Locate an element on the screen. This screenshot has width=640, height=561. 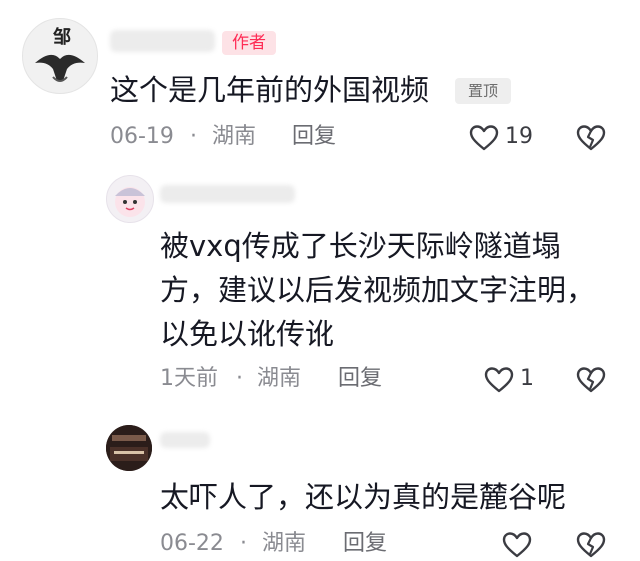
comment-text-line-1: 被vxq传成了长沙天际岭隧道塌 is located at coordinates (360, 246).